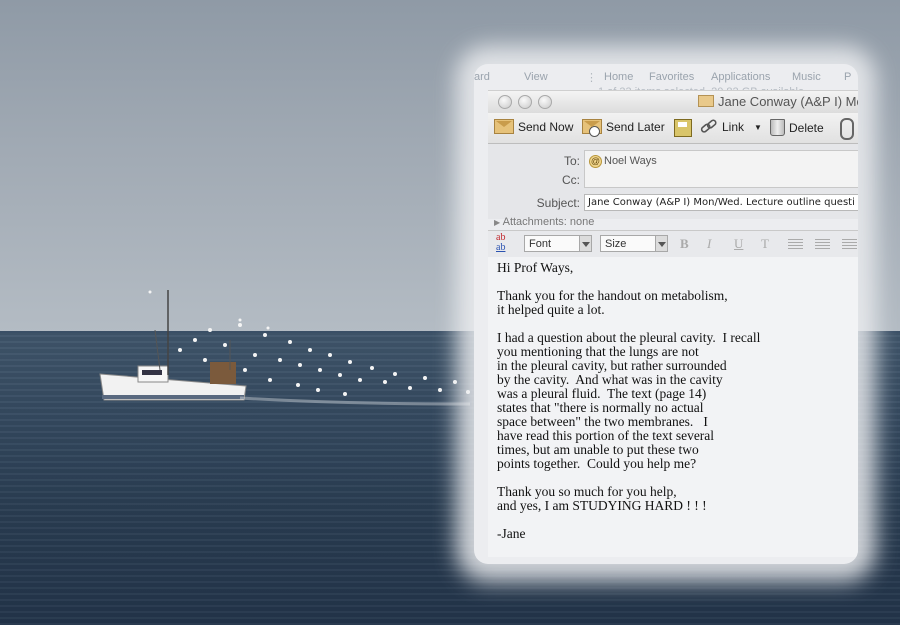 This screenshot has width=900, height=625. Describe the element at coordinates (597, 463) in the screenshot. I see `message-line: points together. Could you help me?` at that location.